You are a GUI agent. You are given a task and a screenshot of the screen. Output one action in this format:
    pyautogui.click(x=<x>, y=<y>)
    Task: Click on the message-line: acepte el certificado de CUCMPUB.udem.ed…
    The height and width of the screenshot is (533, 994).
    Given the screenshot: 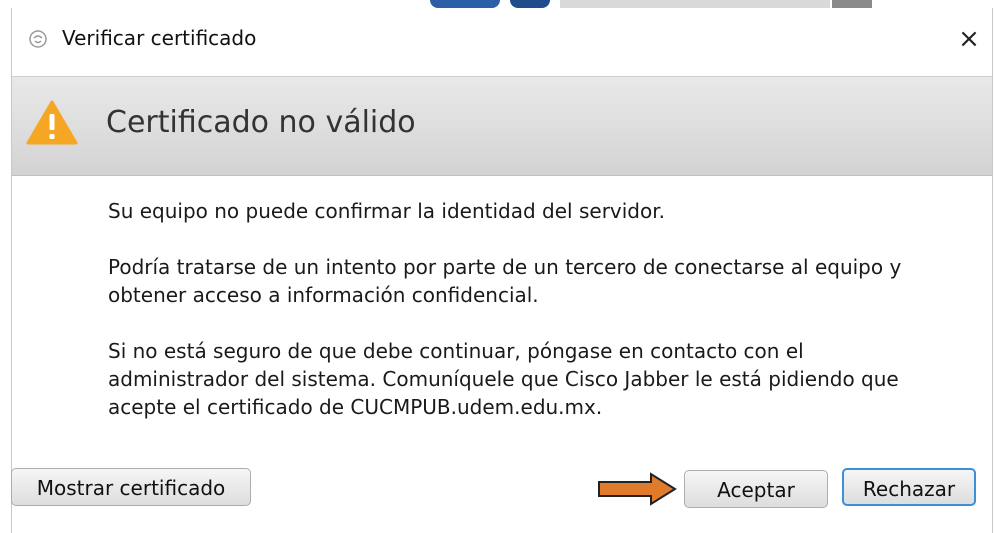 What is the action you would take?
    pyautogui.click(x=355, y=407)
    